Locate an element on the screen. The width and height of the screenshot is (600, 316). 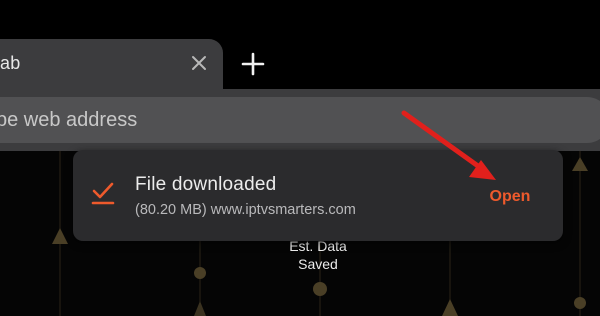
address-input is located at coordinates (273, 120).